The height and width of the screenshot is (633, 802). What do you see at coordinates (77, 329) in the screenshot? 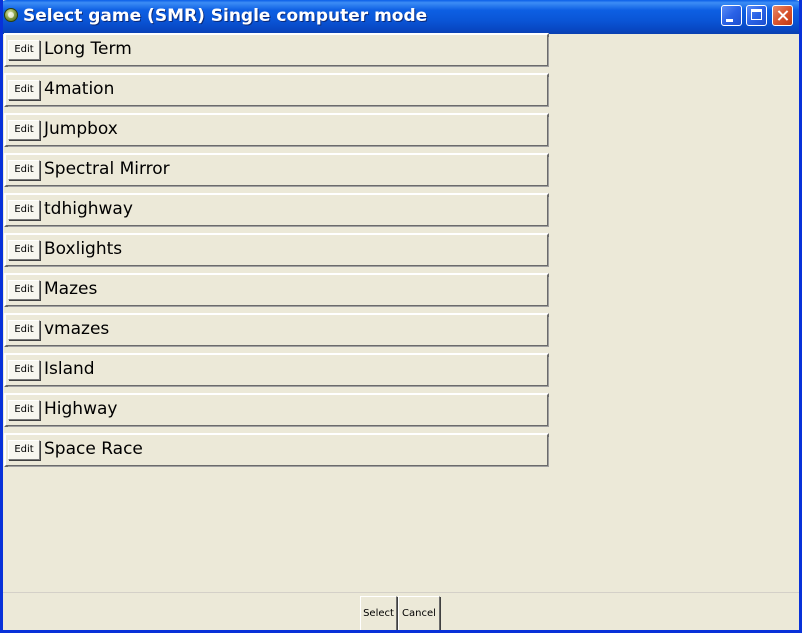
I see `game-name: vmazes` at bounding box center [77, 329].